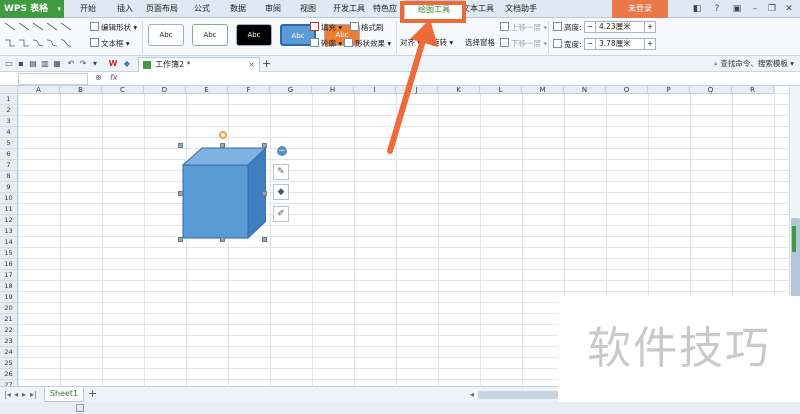 The height and width of the screenshot is (414, 800). What do you see at coordinates (83, 64) in the screenshot?
I see `redo-icon: ↷` at bounding box center [83, 64].